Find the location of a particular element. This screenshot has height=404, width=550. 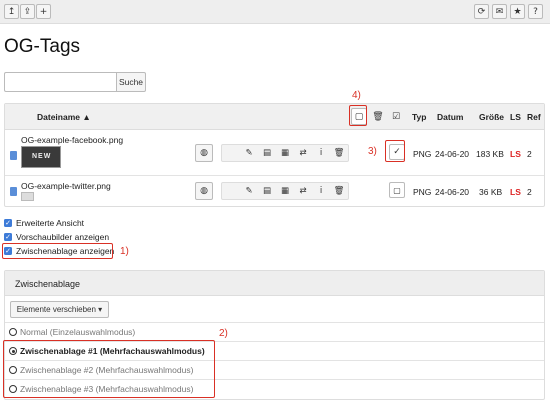

upload-file-icon: ⇪ is located at coordinates (27, 11).